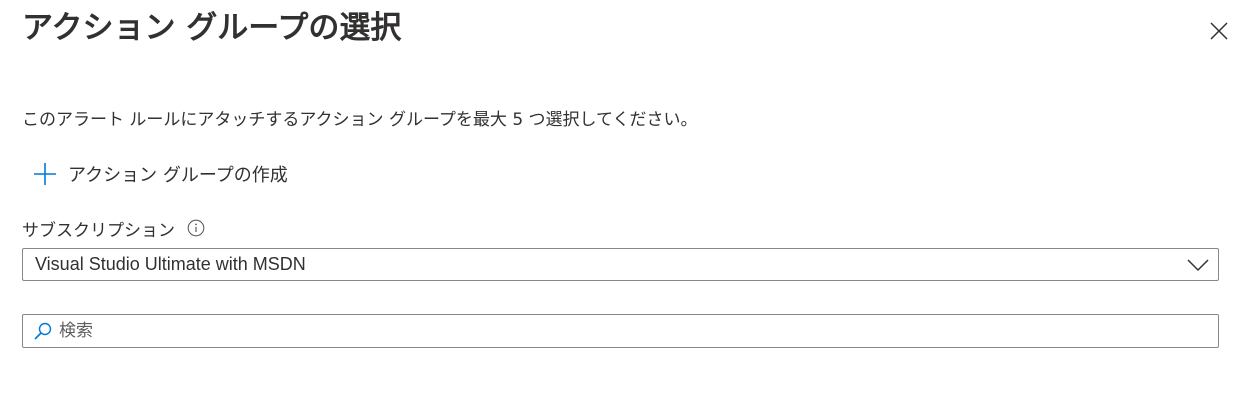 The width and height of the screenshot is (1249, 411). Describe the element at coordinates (196, 228) in the screenshot. I see `info-icon` at that location.